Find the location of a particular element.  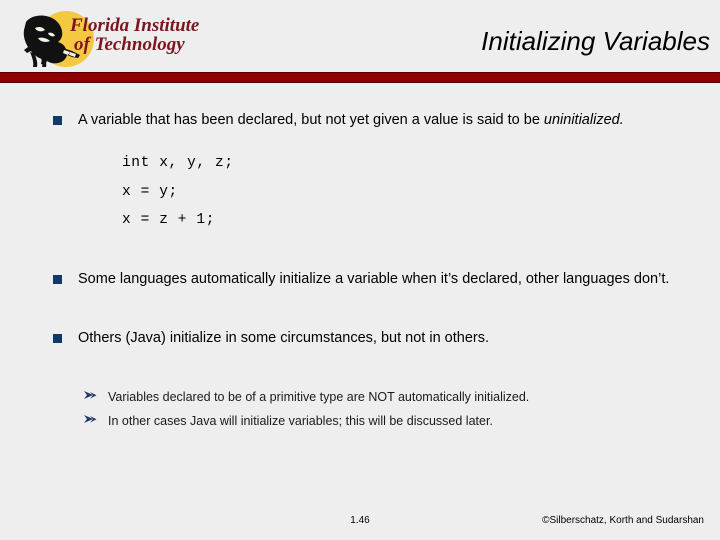

code-line: int x, y, z; is located at coordinates (178, 163).